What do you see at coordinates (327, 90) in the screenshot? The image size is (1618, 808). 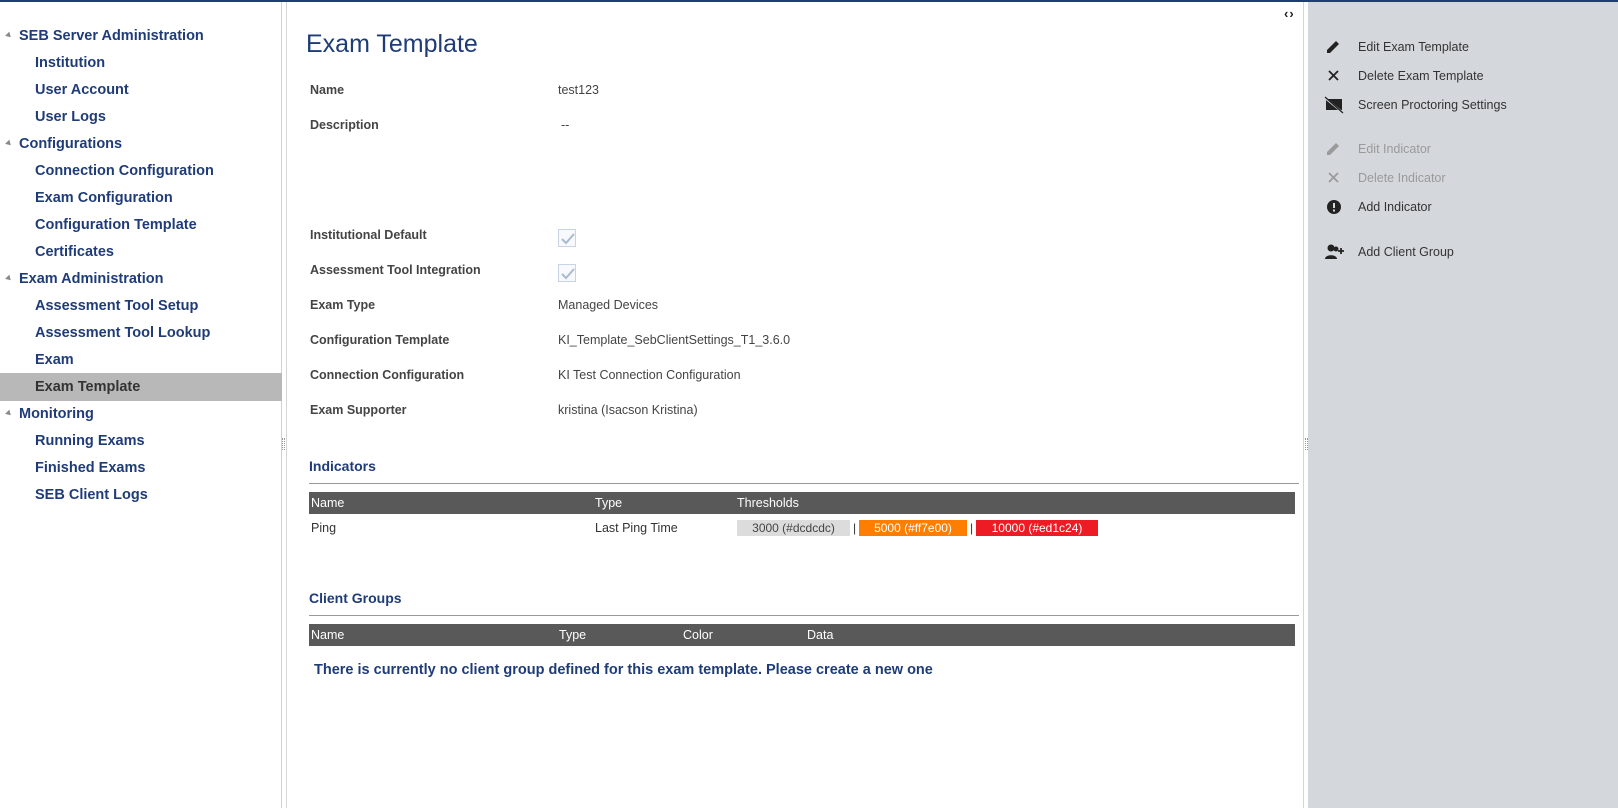 I see `name-label: Name` at bounding box center [327, 90].